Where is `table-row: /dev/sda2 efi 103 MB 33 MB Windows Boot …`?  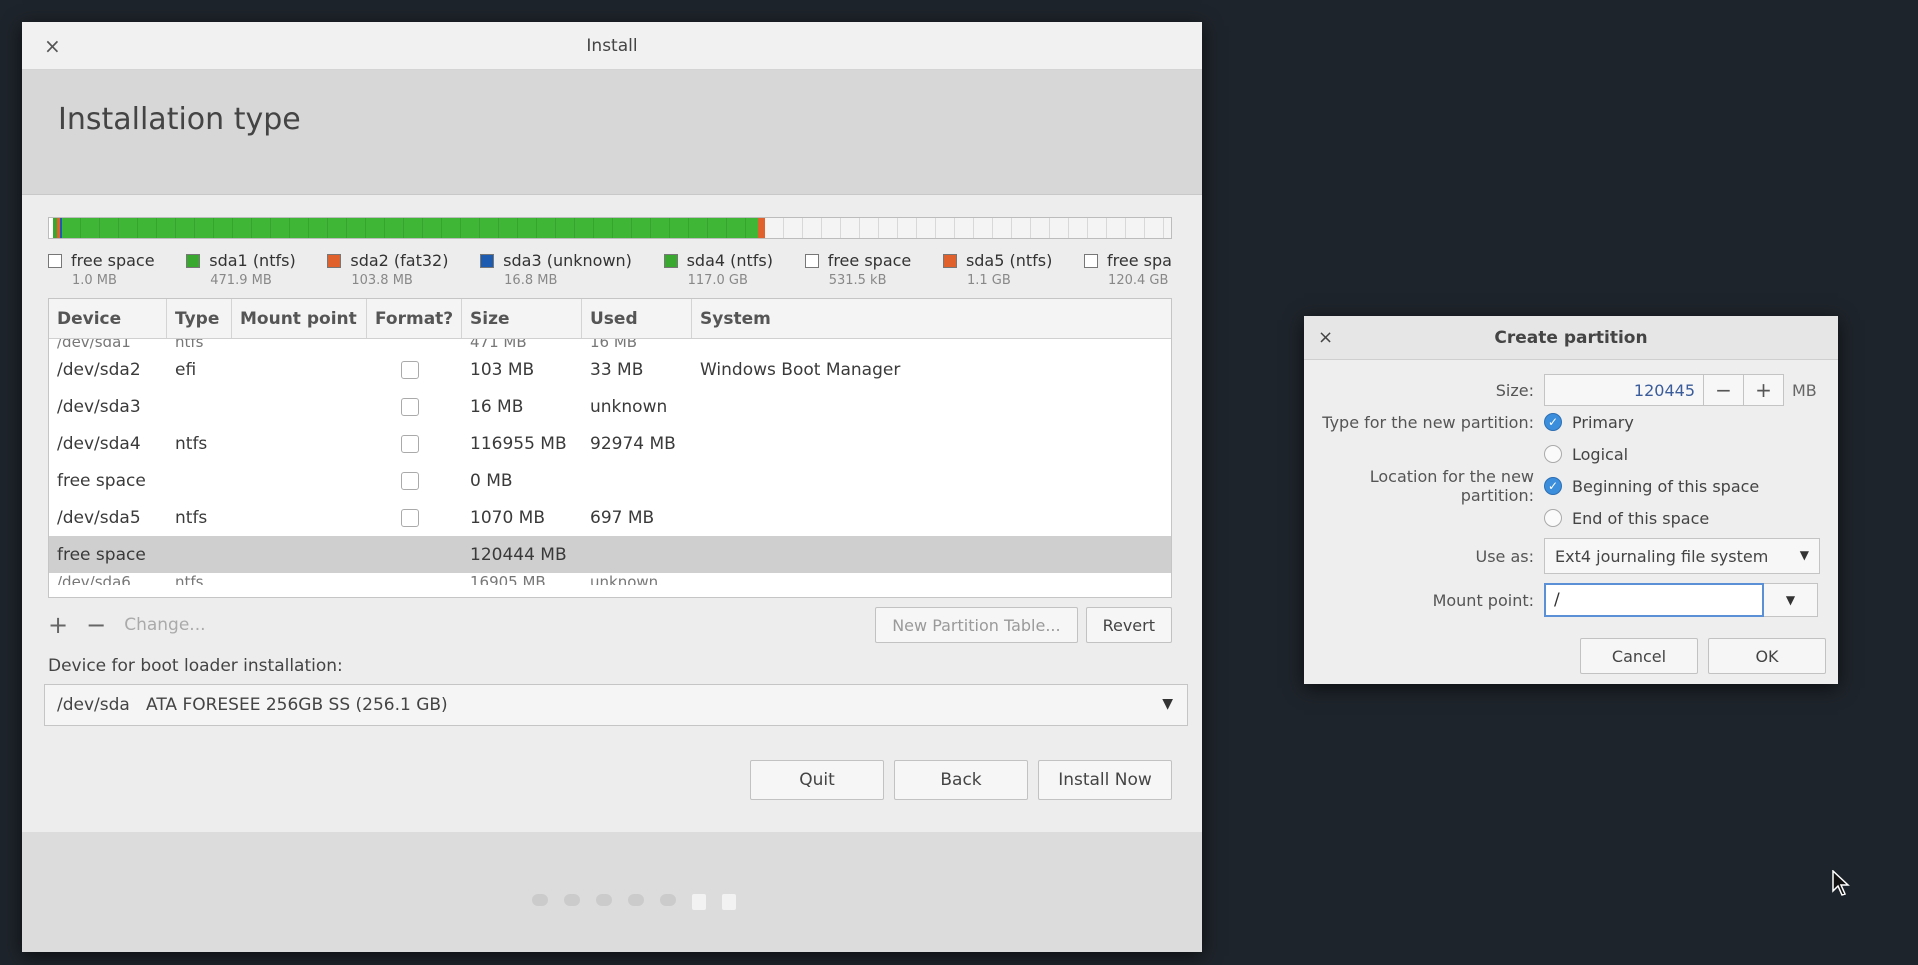 table-row: /dev/sda2 efi 103 MB 33 MB Windows Boot … is located at coordinates (610, 369).